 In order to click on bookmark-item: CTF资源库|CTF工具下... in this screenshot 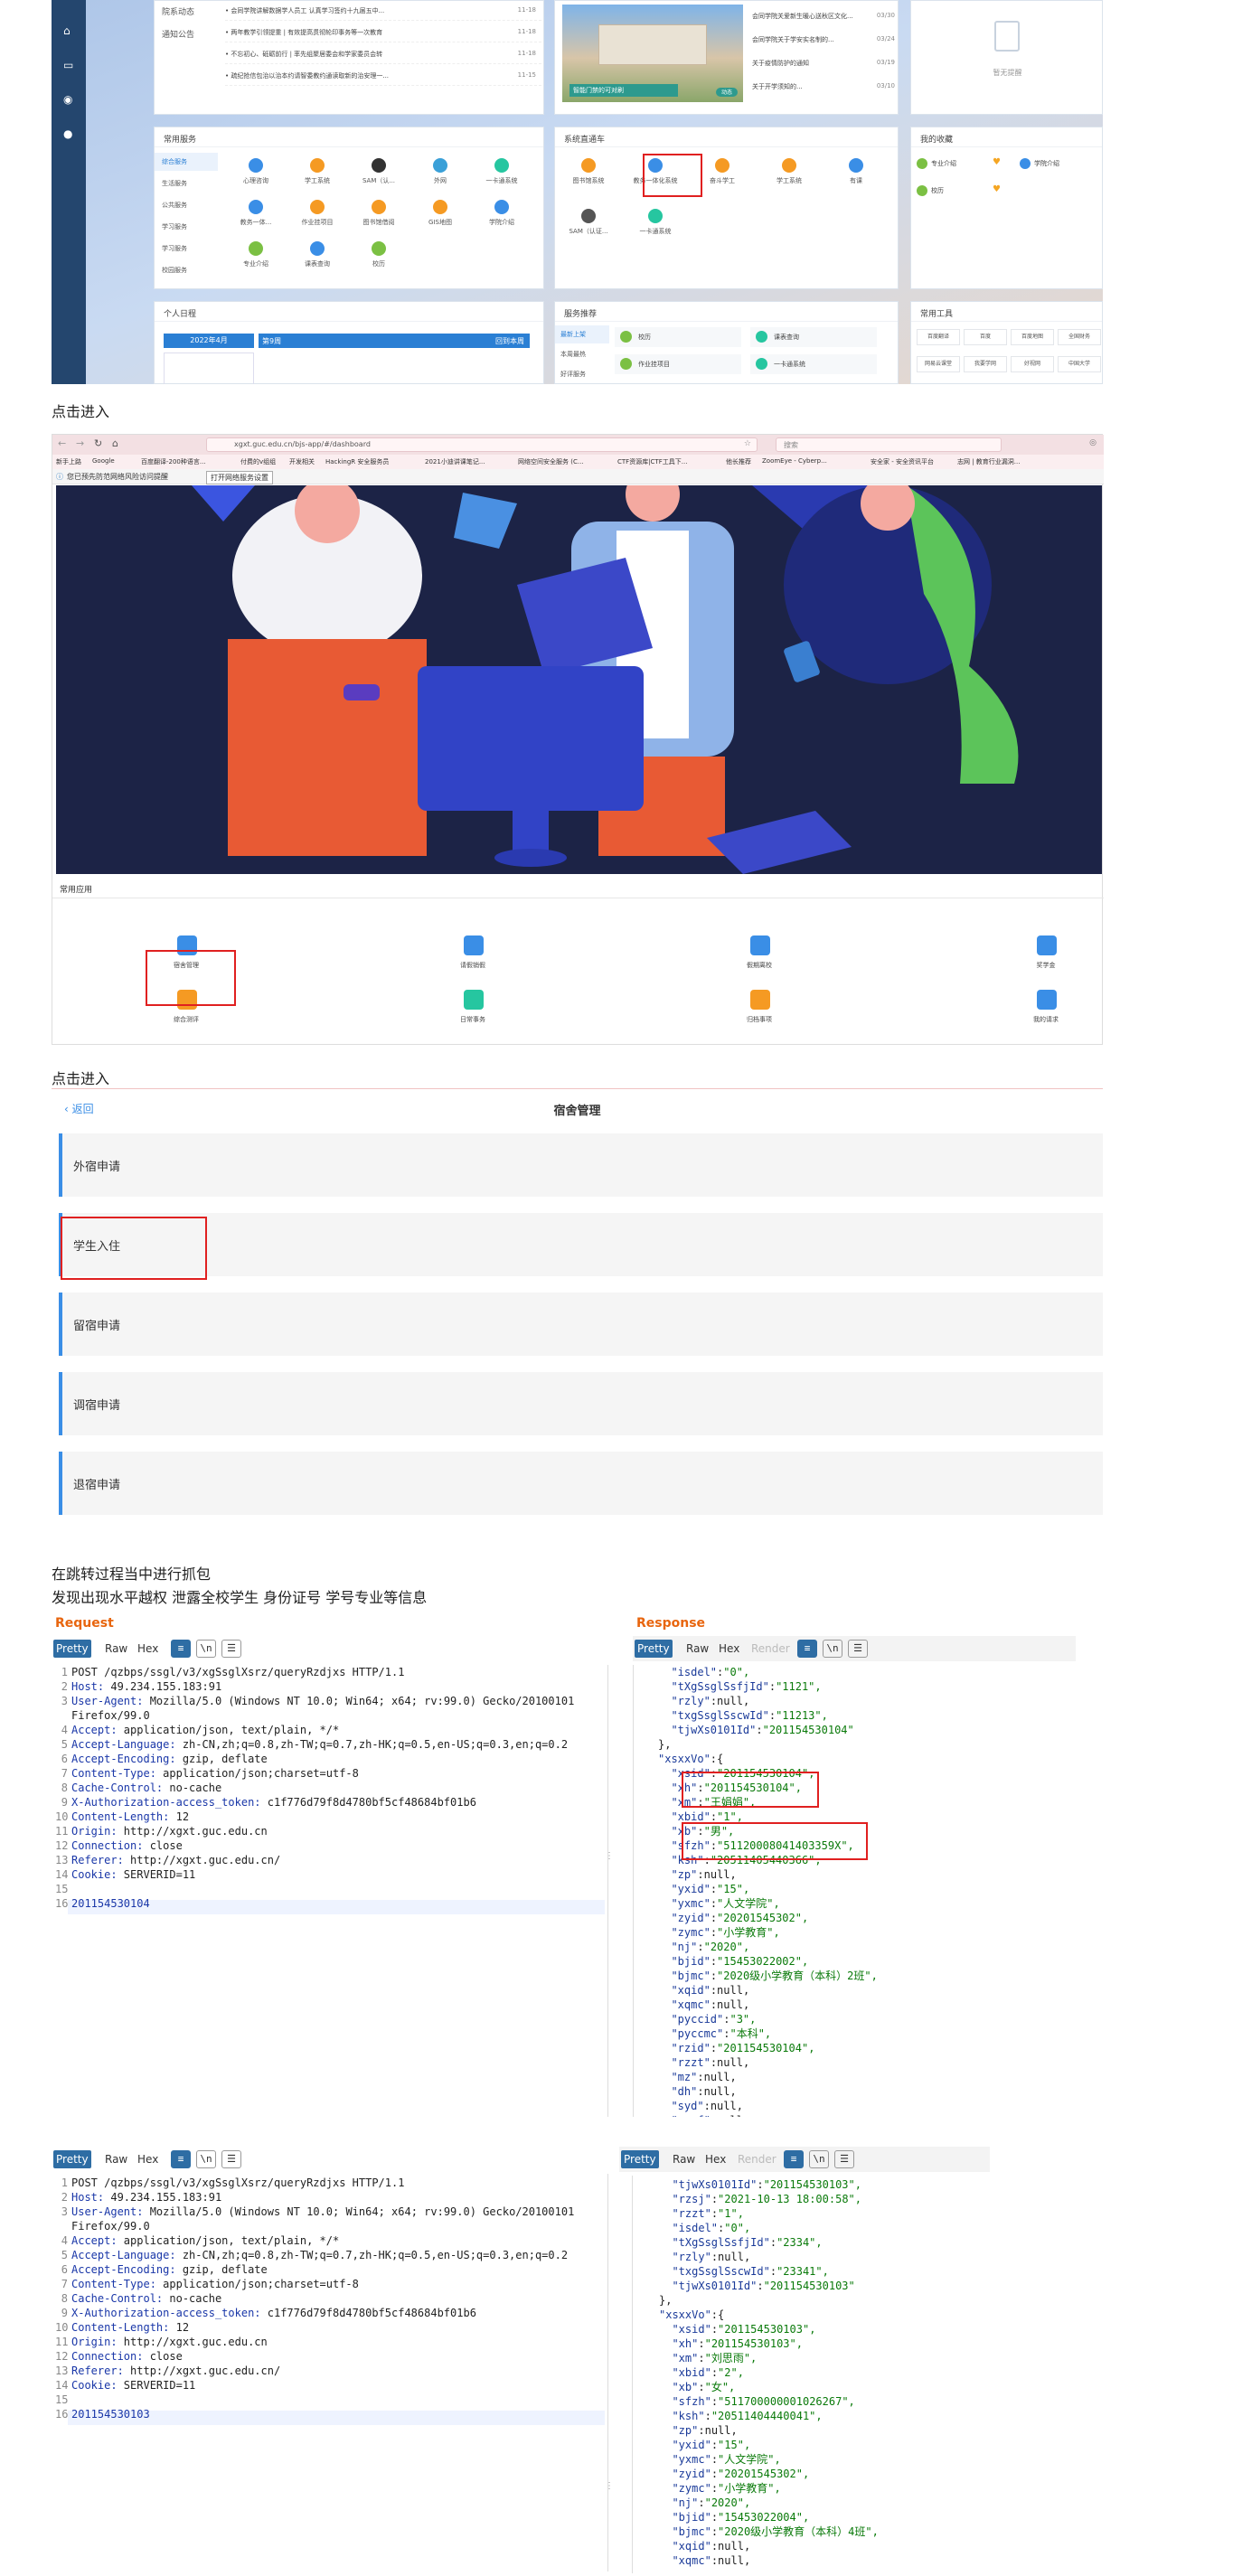, I will do `click(652, 462)`.